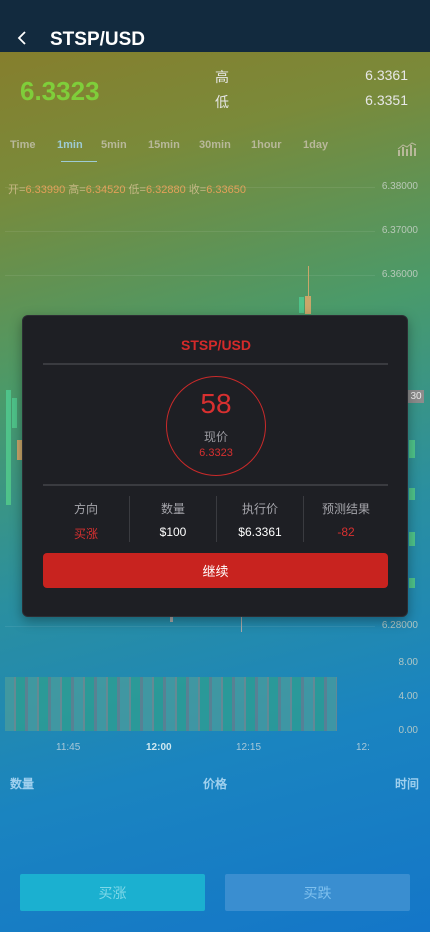 This screenshot has width=430, height=932. What do you see at coordinates (363, 747) in the screenshot?
I see `x-axis-label: 12:` at bounding box center [363, 747].